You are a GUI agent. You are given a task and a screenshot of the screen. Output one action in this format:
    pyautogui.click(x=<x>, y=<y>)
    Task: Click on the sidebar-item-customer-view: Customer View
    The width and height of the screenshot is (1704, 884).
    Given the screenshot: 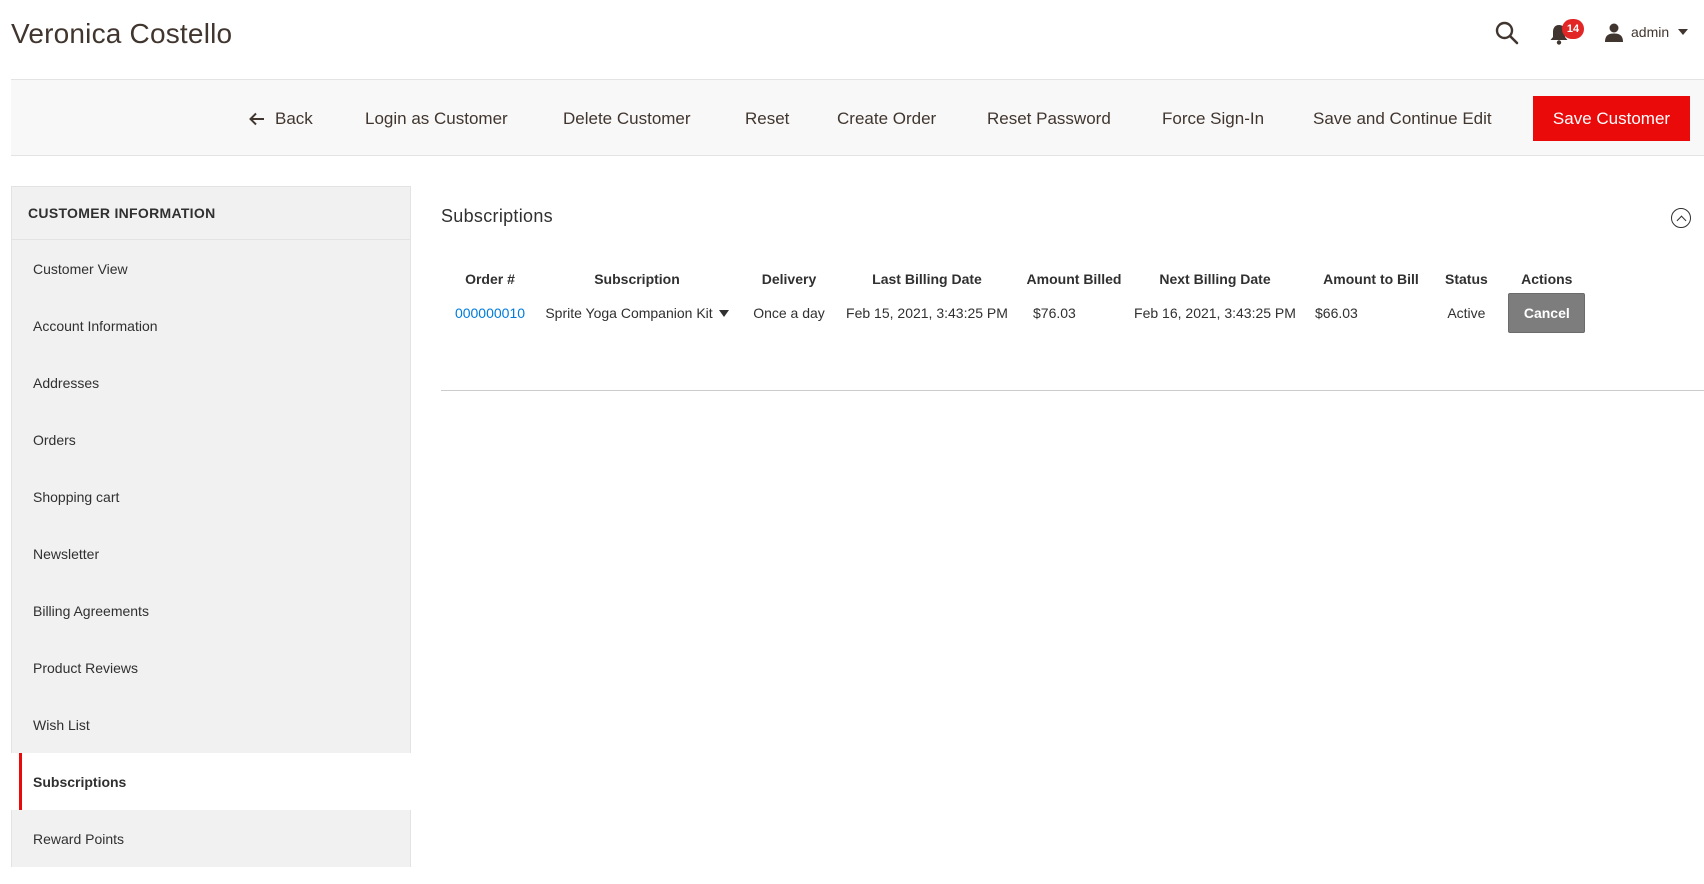 What is the action you would take?
    pyautogui.click(x=211, y=268)
    